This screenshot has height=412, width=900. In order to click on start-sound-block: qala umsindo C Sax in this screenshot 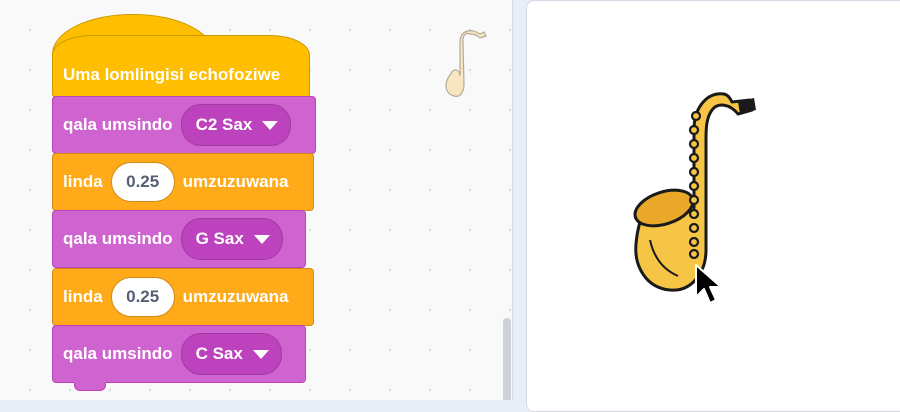, I will do `click(179, 354)`.